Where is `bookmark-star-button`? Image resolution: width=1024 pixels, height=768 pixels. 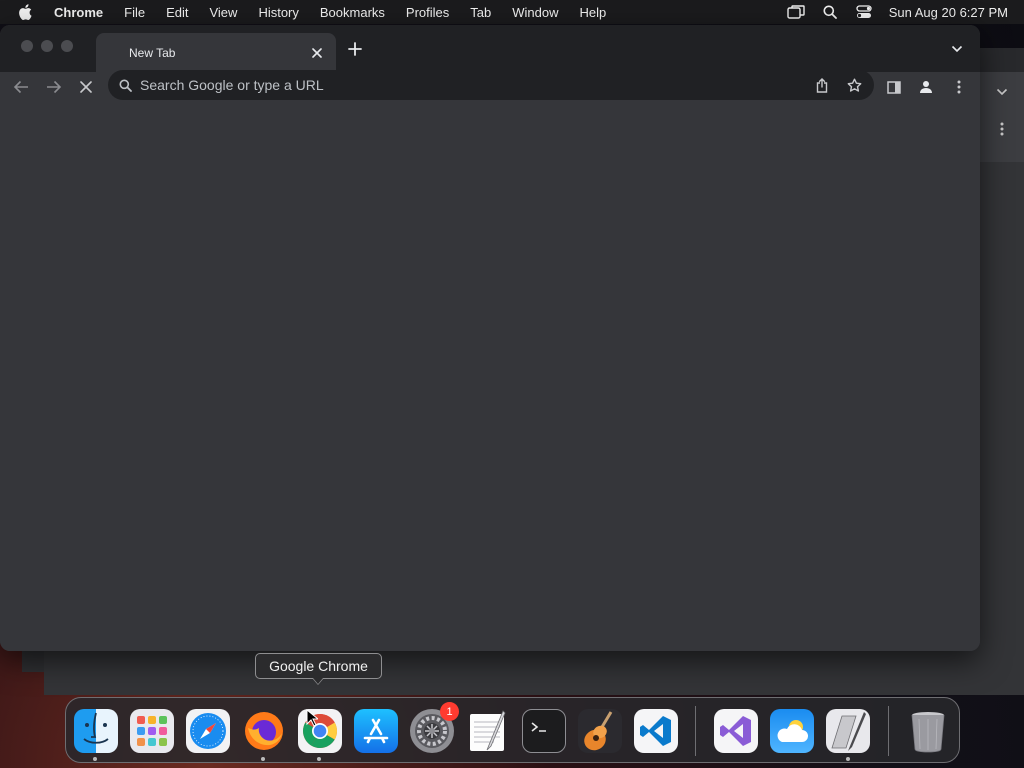 bookmark-star-button is located at coordinates (854, 85).